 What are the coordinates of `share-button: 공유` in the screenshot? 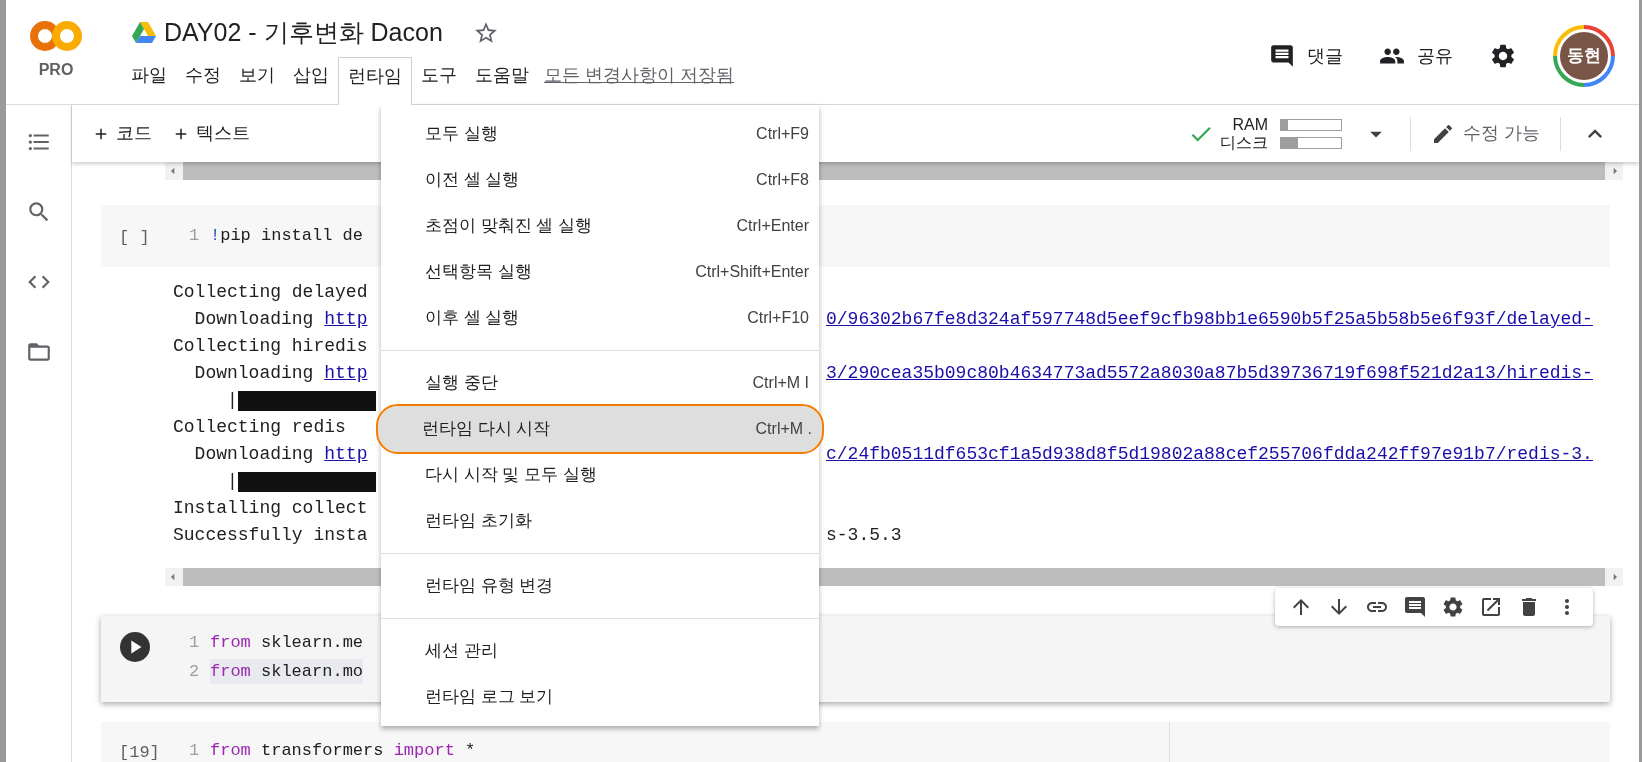 It's located at (1416, 56).